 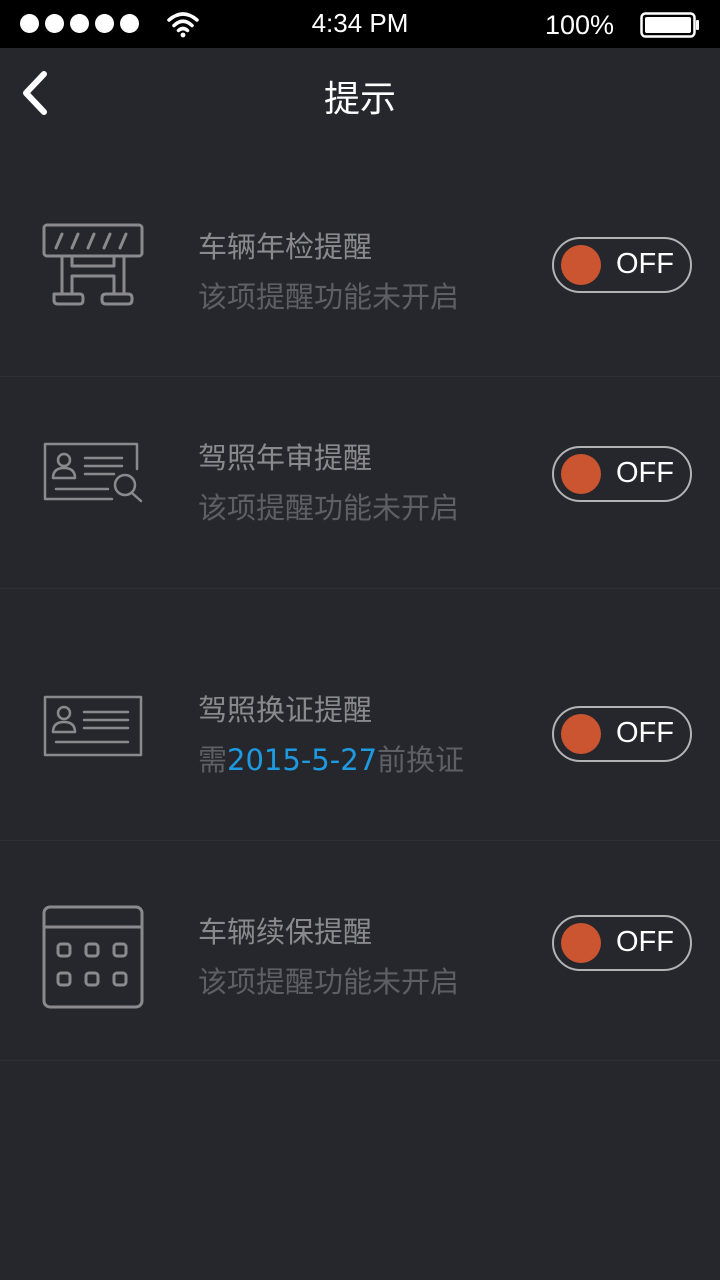 What do you see at coordinates (285, 458) in the screenshot?
I see `reminder-title: 驾照年审提醒` at bounding box center [285, 458].